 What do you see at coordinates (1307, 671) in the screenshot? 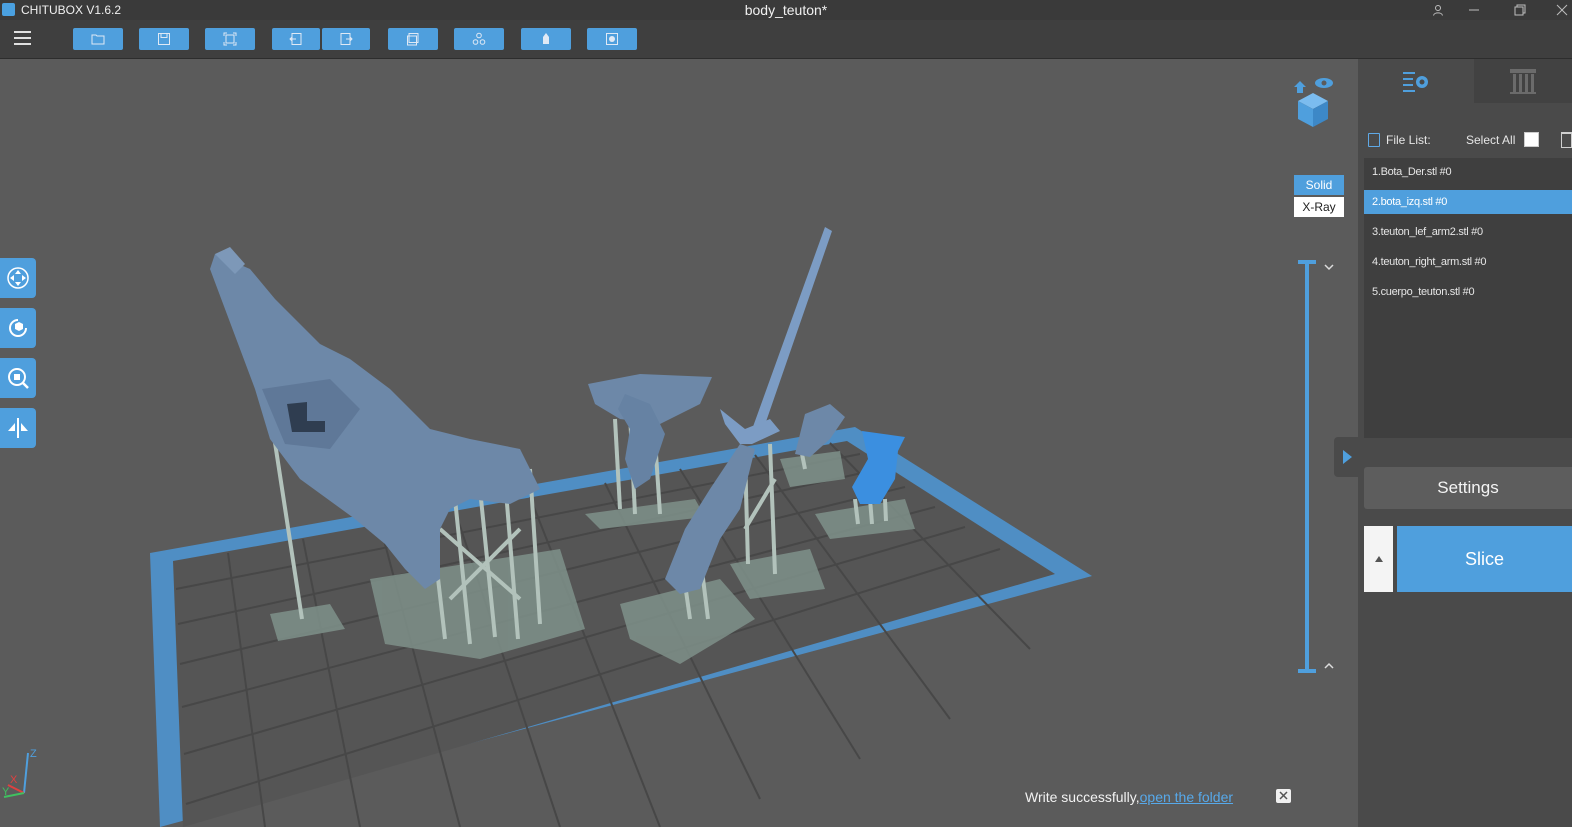
I see `layer-slider-bottom-handle` at bounding box center [1307, 671].